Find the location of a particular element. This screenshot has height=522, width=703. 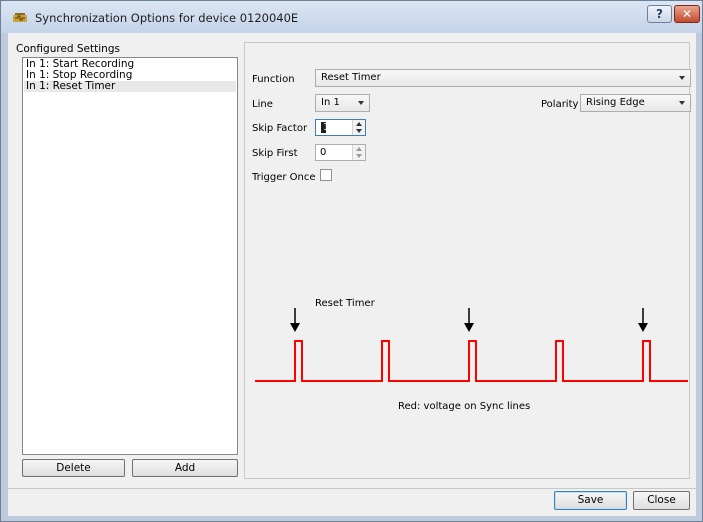

list-item: In 1: Reset Timer is located at coordinates (130, 86).